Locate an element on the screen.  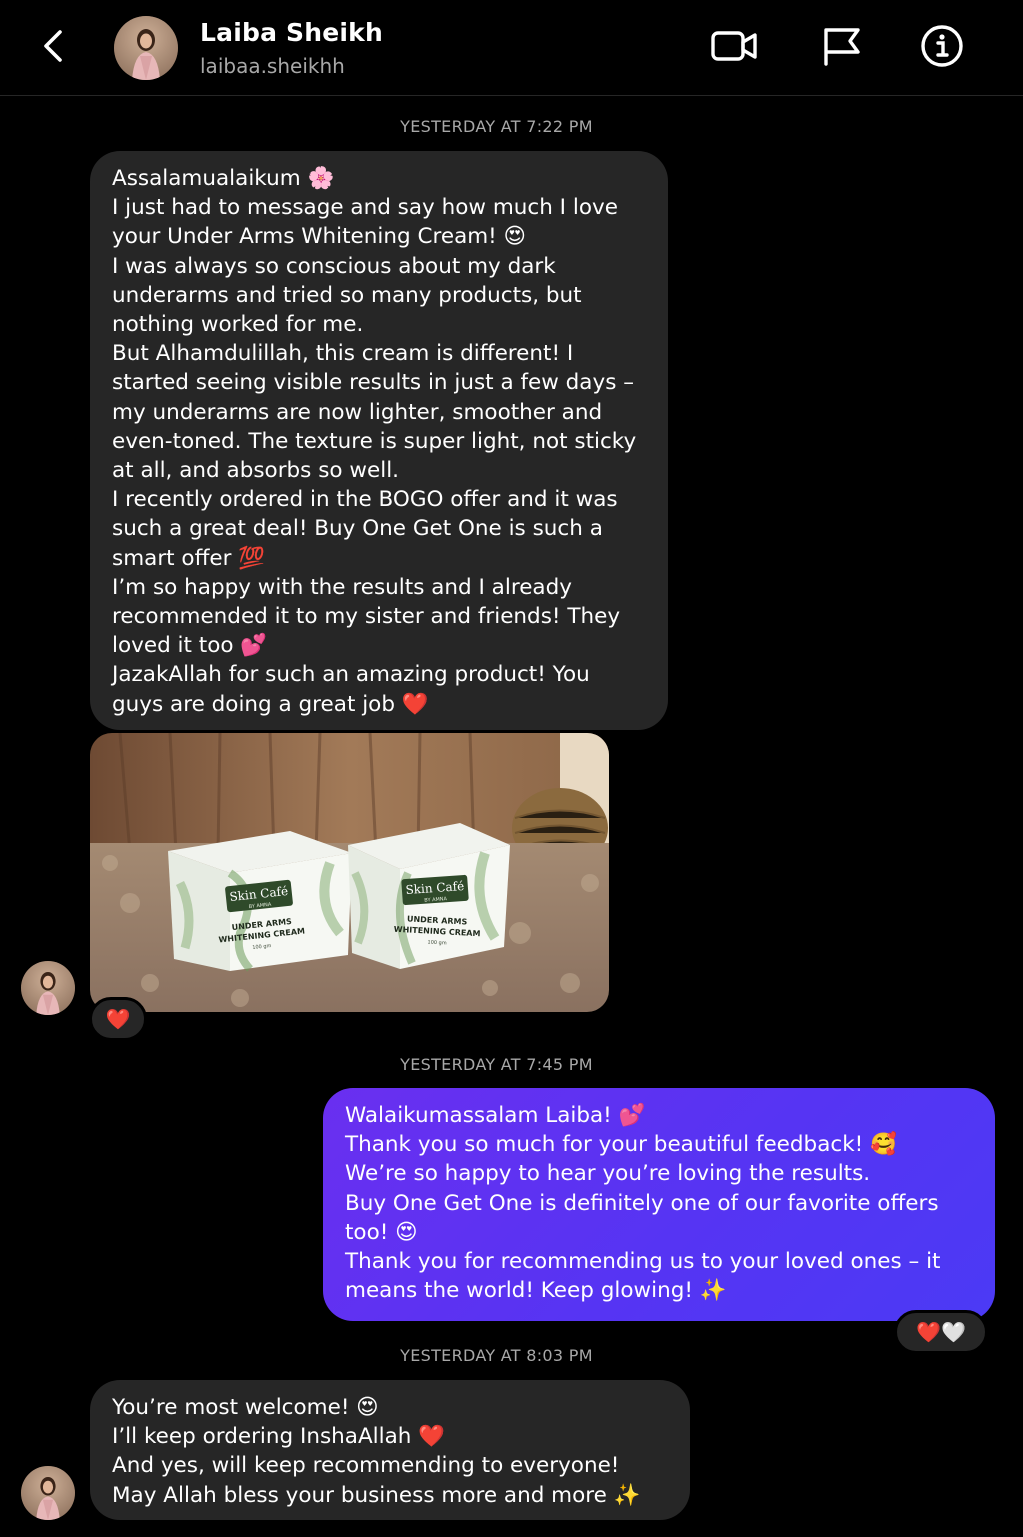
video-camera-icon is located at coordinates (734, 46).